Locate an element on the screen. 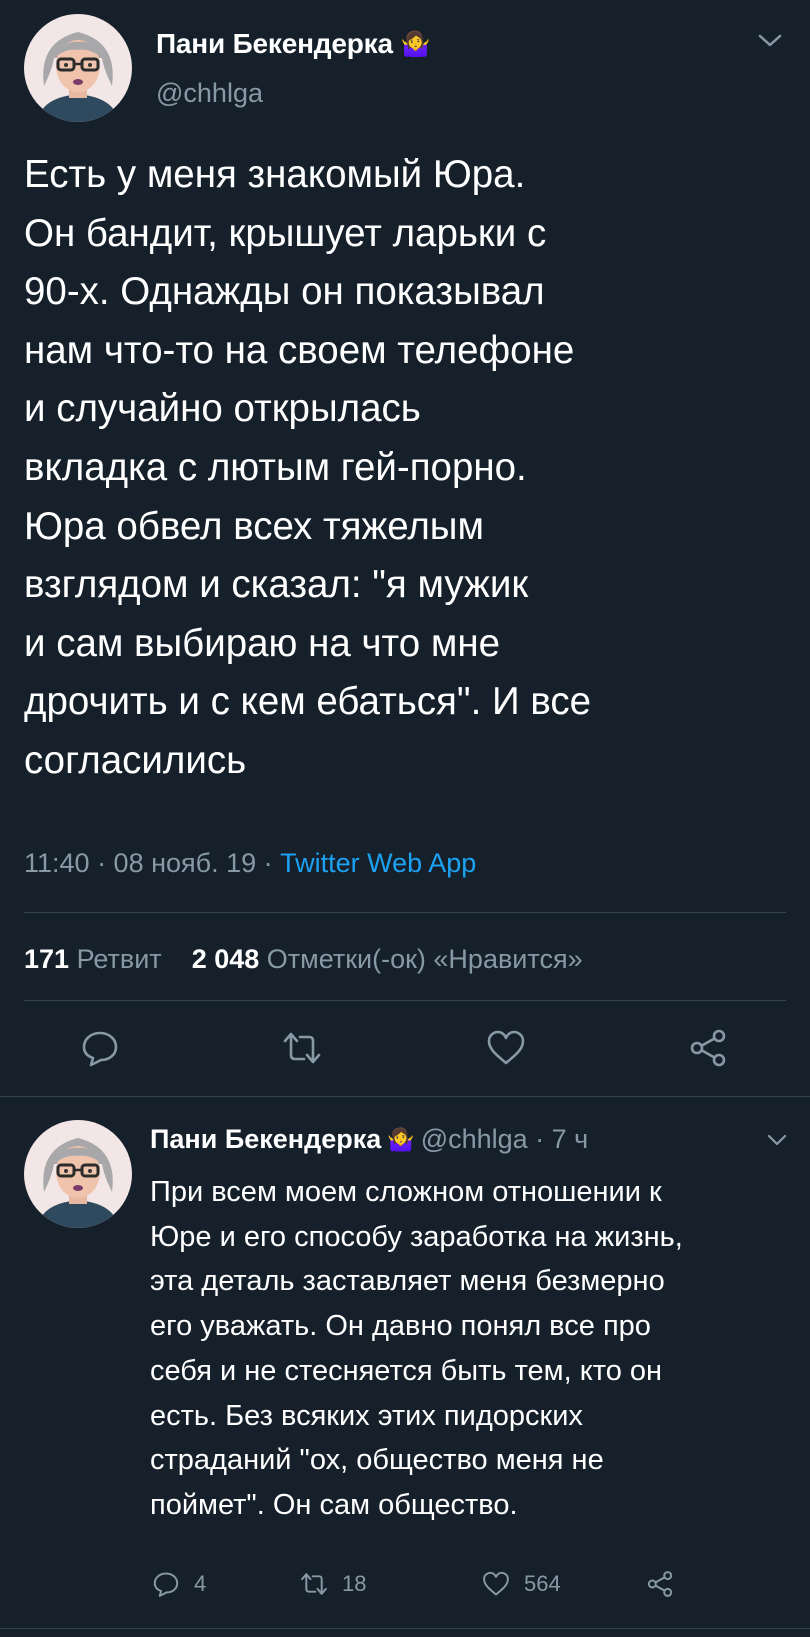 The image size is (810, 1637). avatar is located at coordinates (78, 68).